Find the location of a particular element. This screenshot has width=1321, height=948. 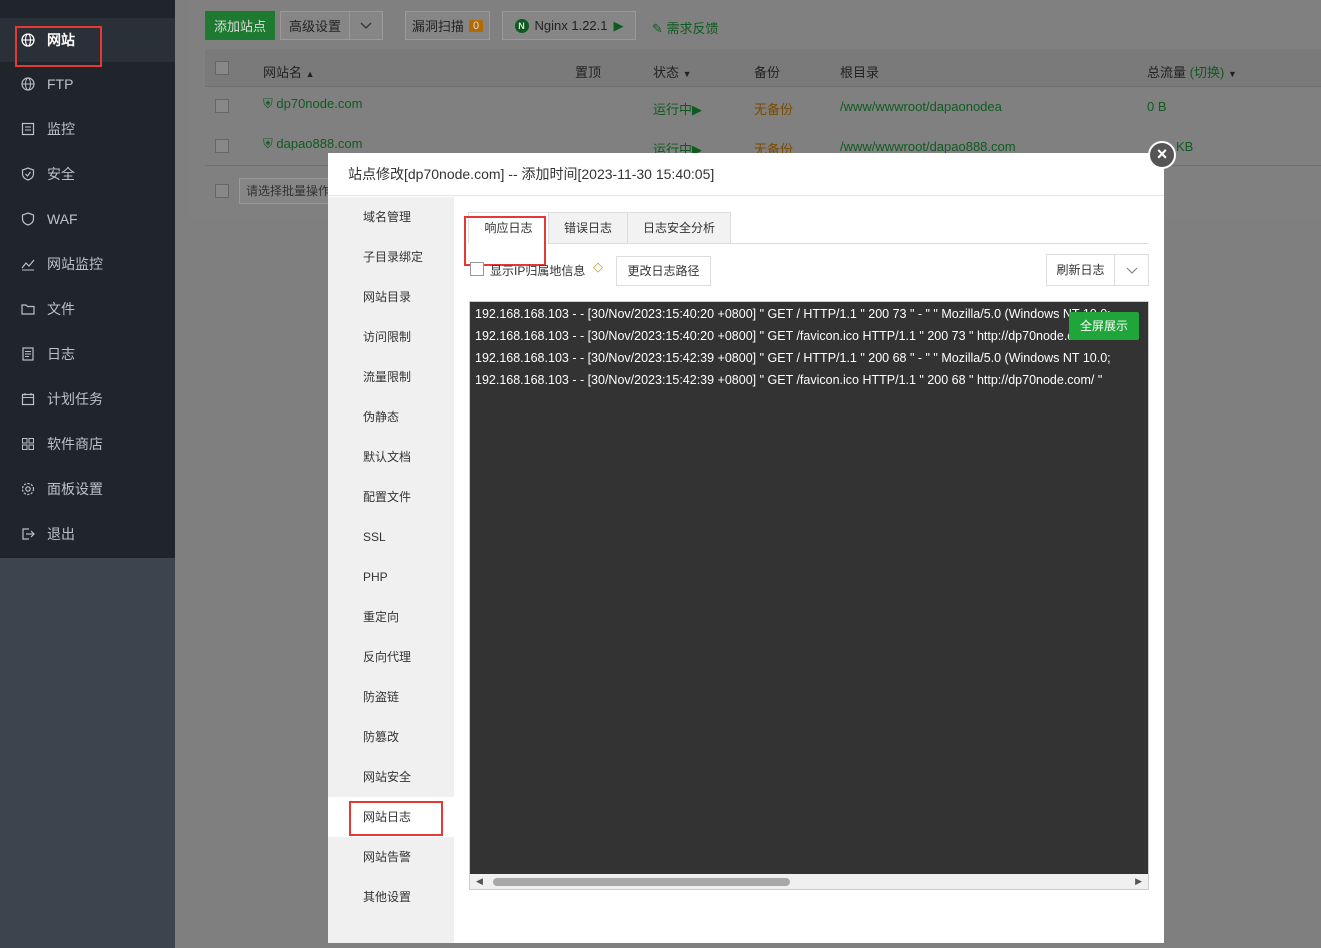

traffic-value: 0 B is located at coordinates (1157, 106).